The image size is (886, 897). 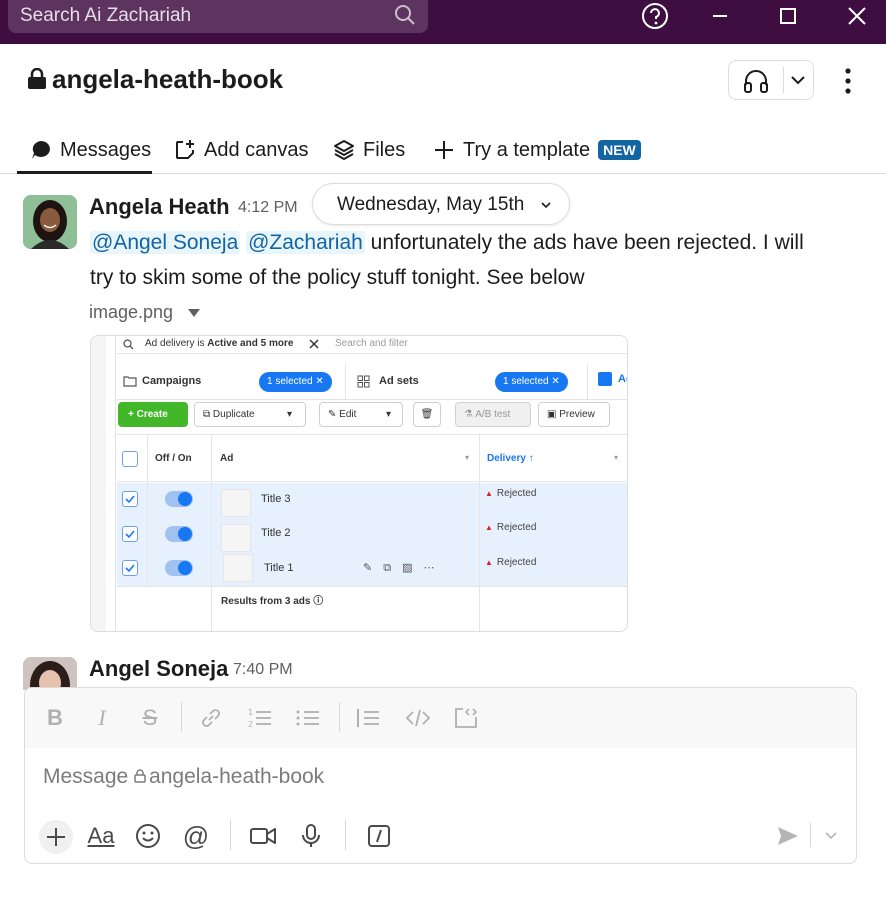 What do you see at coordinates (720, 16) in the screenshot?
I see `minimize-button` at bounding box center [720, 16].